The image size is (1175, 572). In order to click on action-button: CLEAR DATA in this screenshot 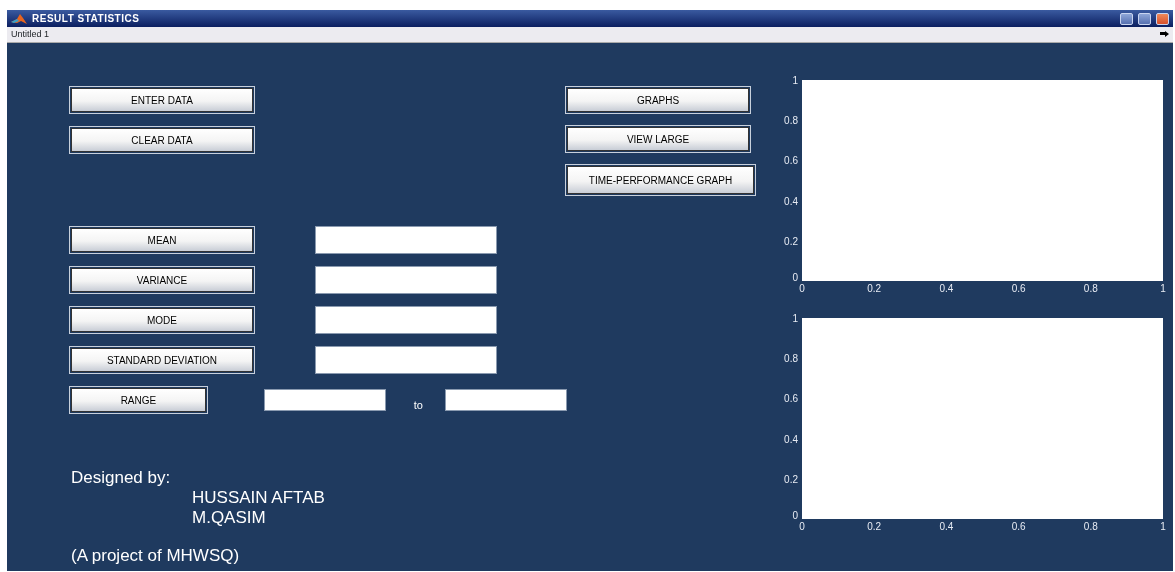, I will do `click(162, 140)`.